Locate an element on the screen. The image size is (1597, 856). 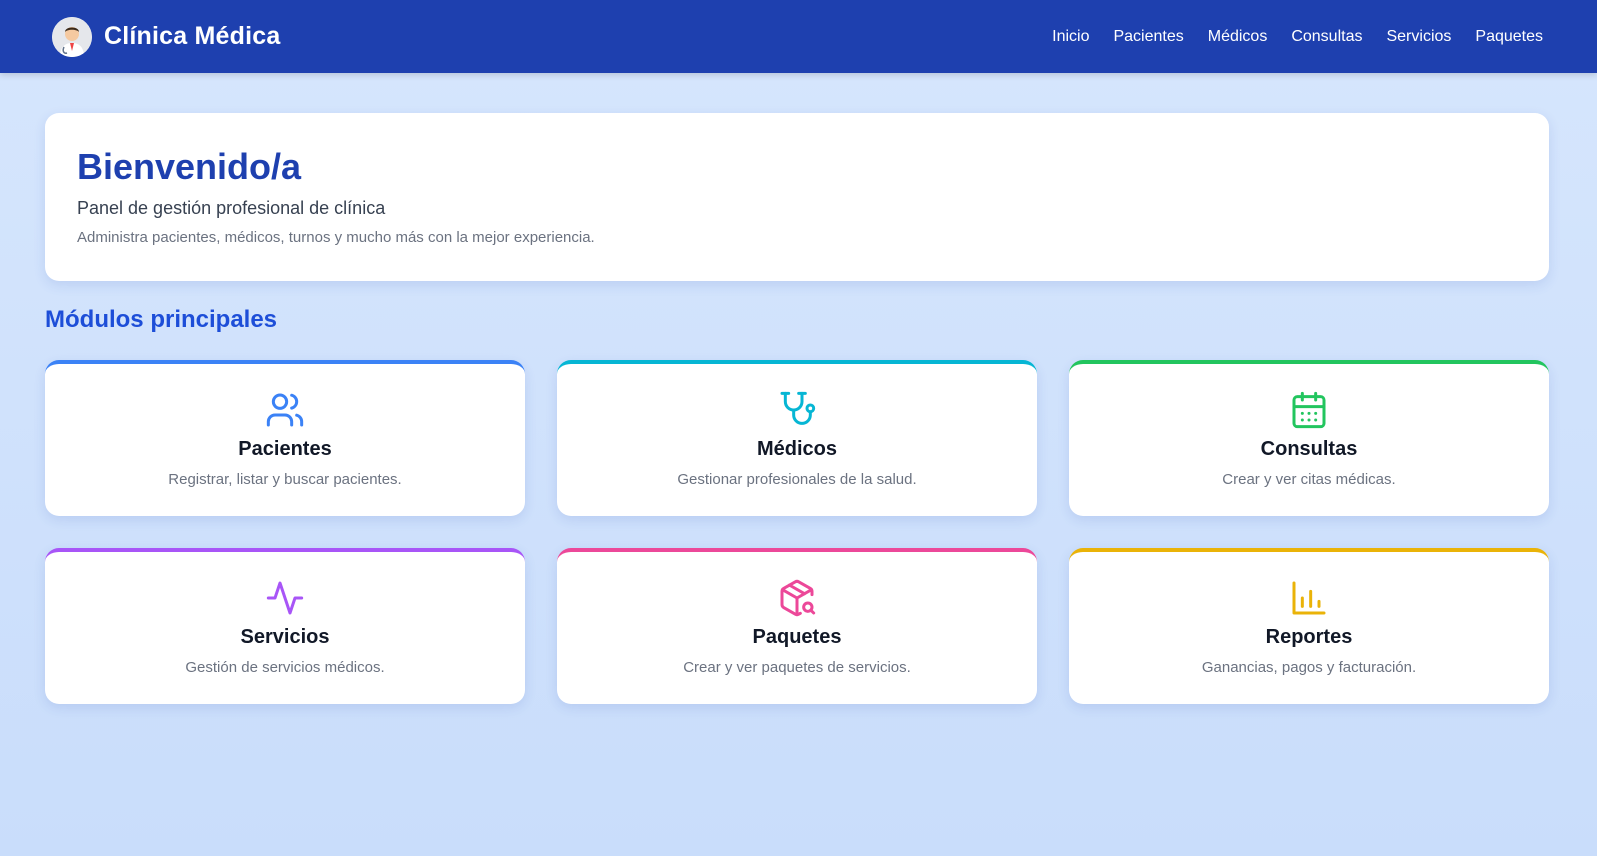
module-title: Servicios is located at coordinates (285, 637).